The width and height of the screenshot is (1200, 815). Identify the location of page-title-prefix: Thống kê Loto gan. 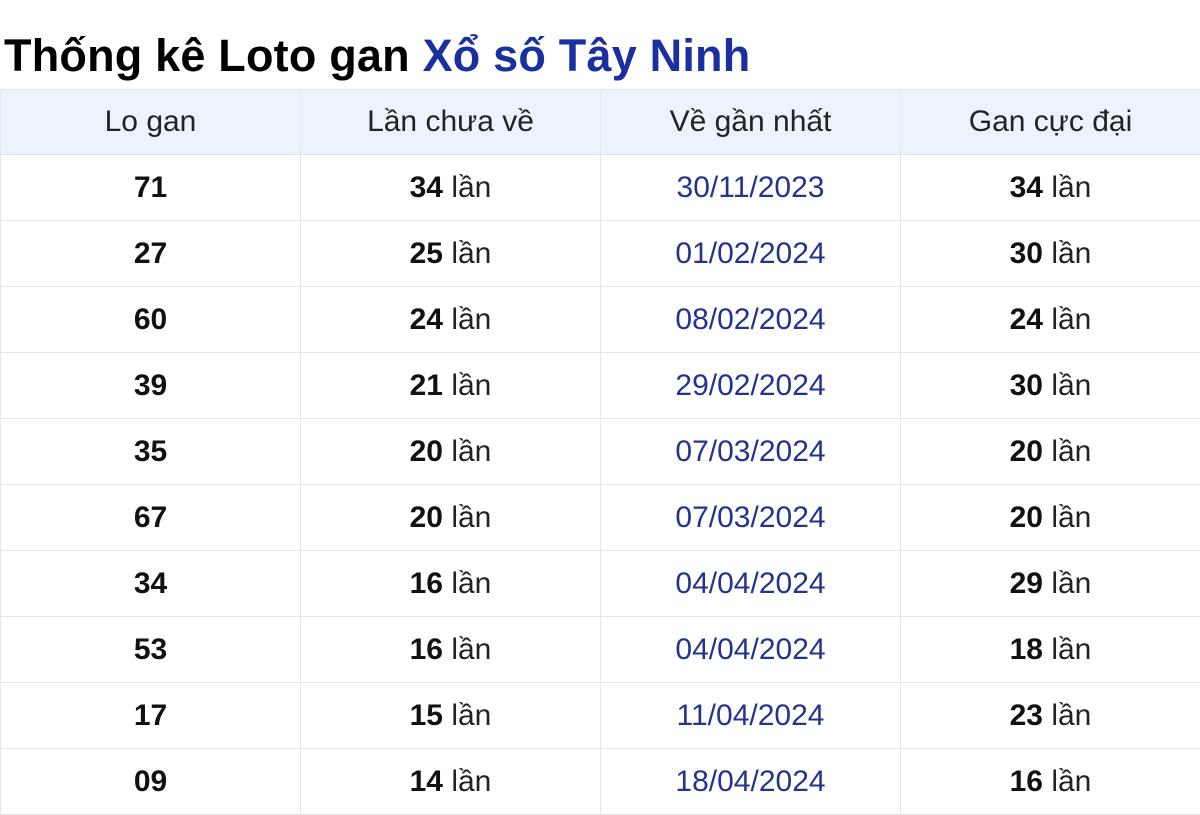
(207, 55).